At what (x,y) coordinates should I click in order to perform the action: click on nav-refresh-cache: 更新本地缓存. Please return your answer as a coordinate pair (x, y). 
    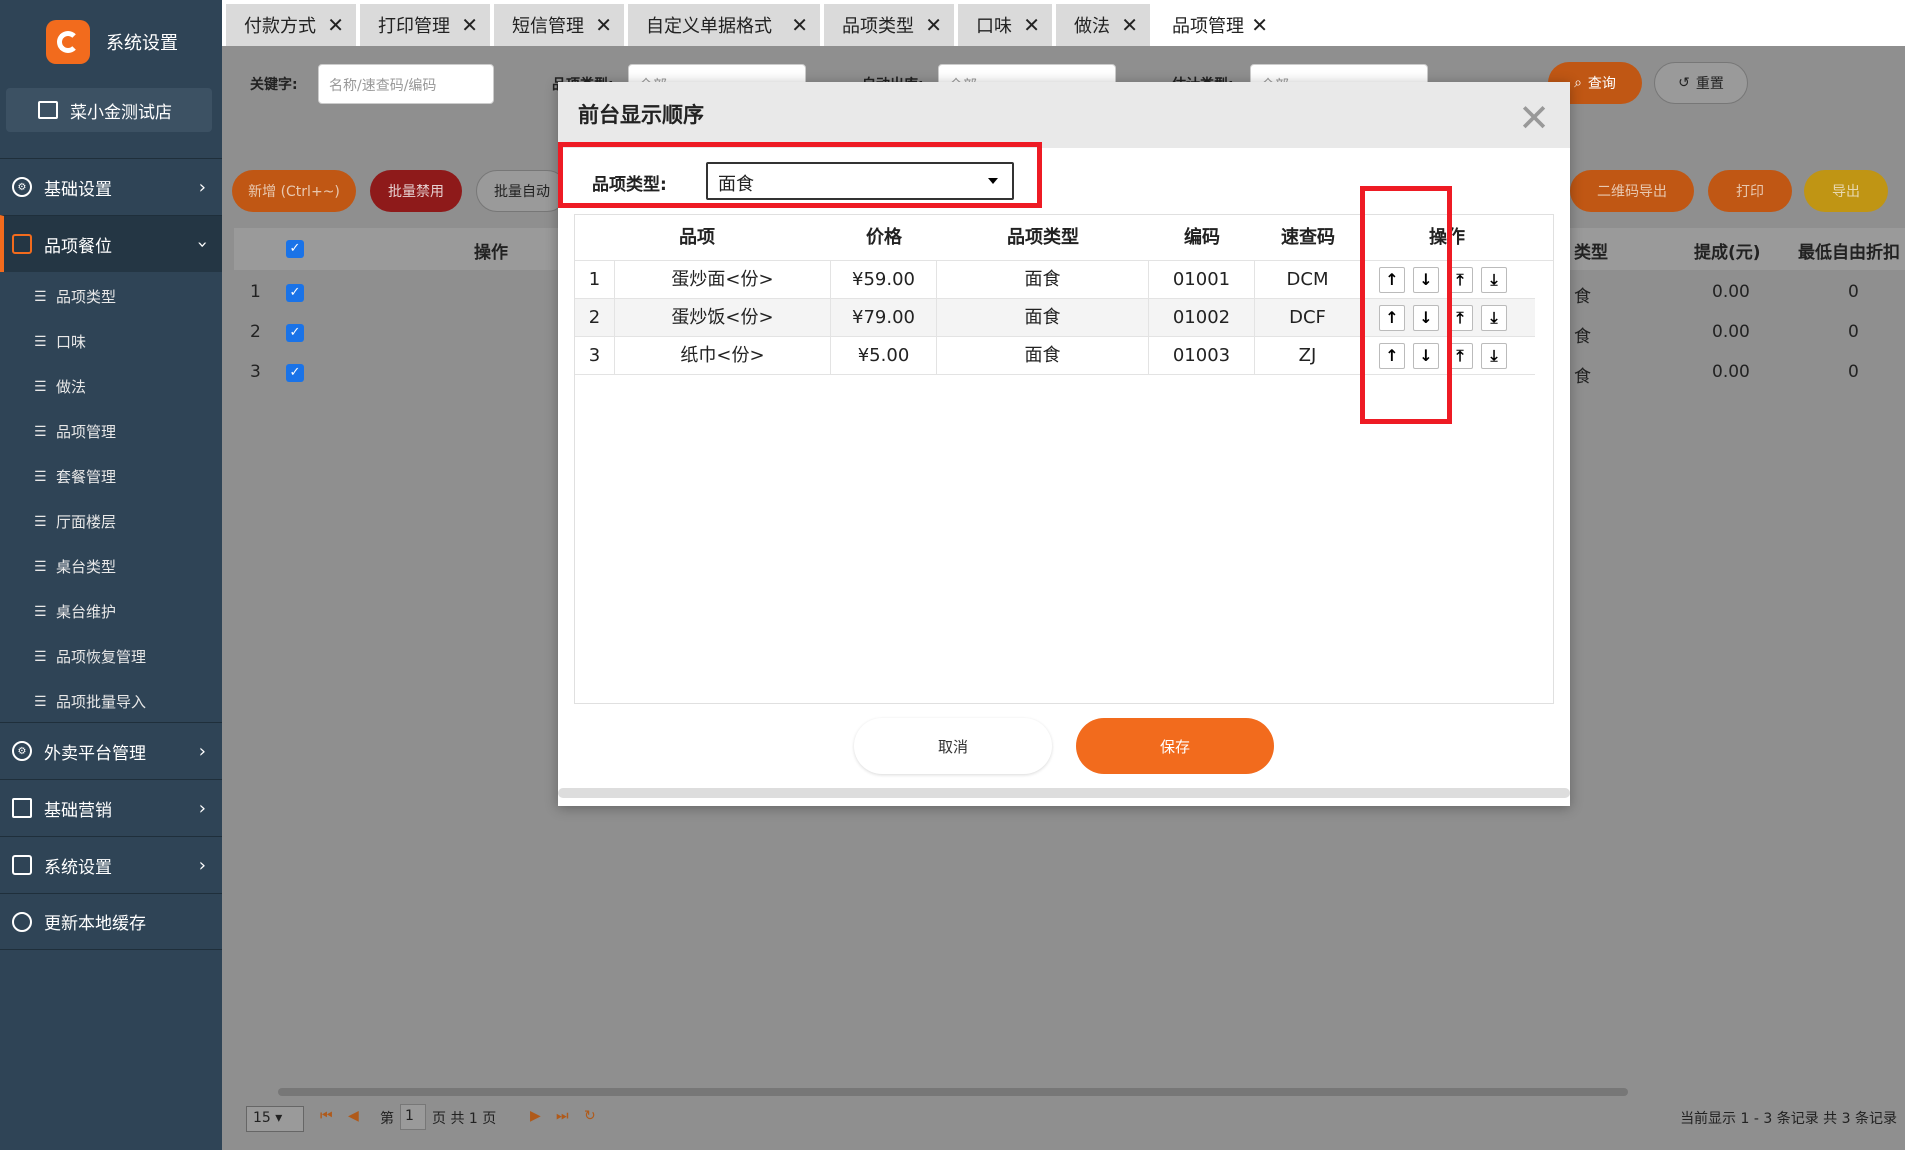
    Looking at the image, I should click on (111, 921).